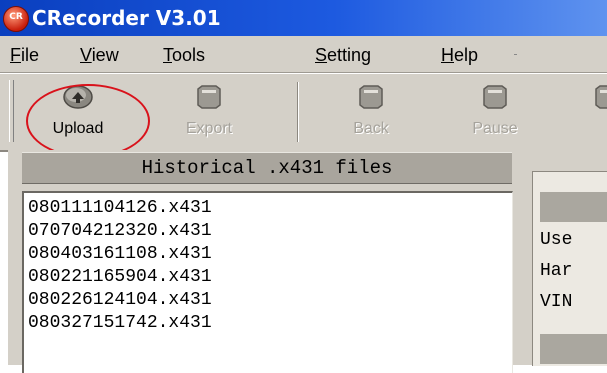 The image size is (607, 373). I want to click on menu-tools-rest: ools, so click(189, 55).